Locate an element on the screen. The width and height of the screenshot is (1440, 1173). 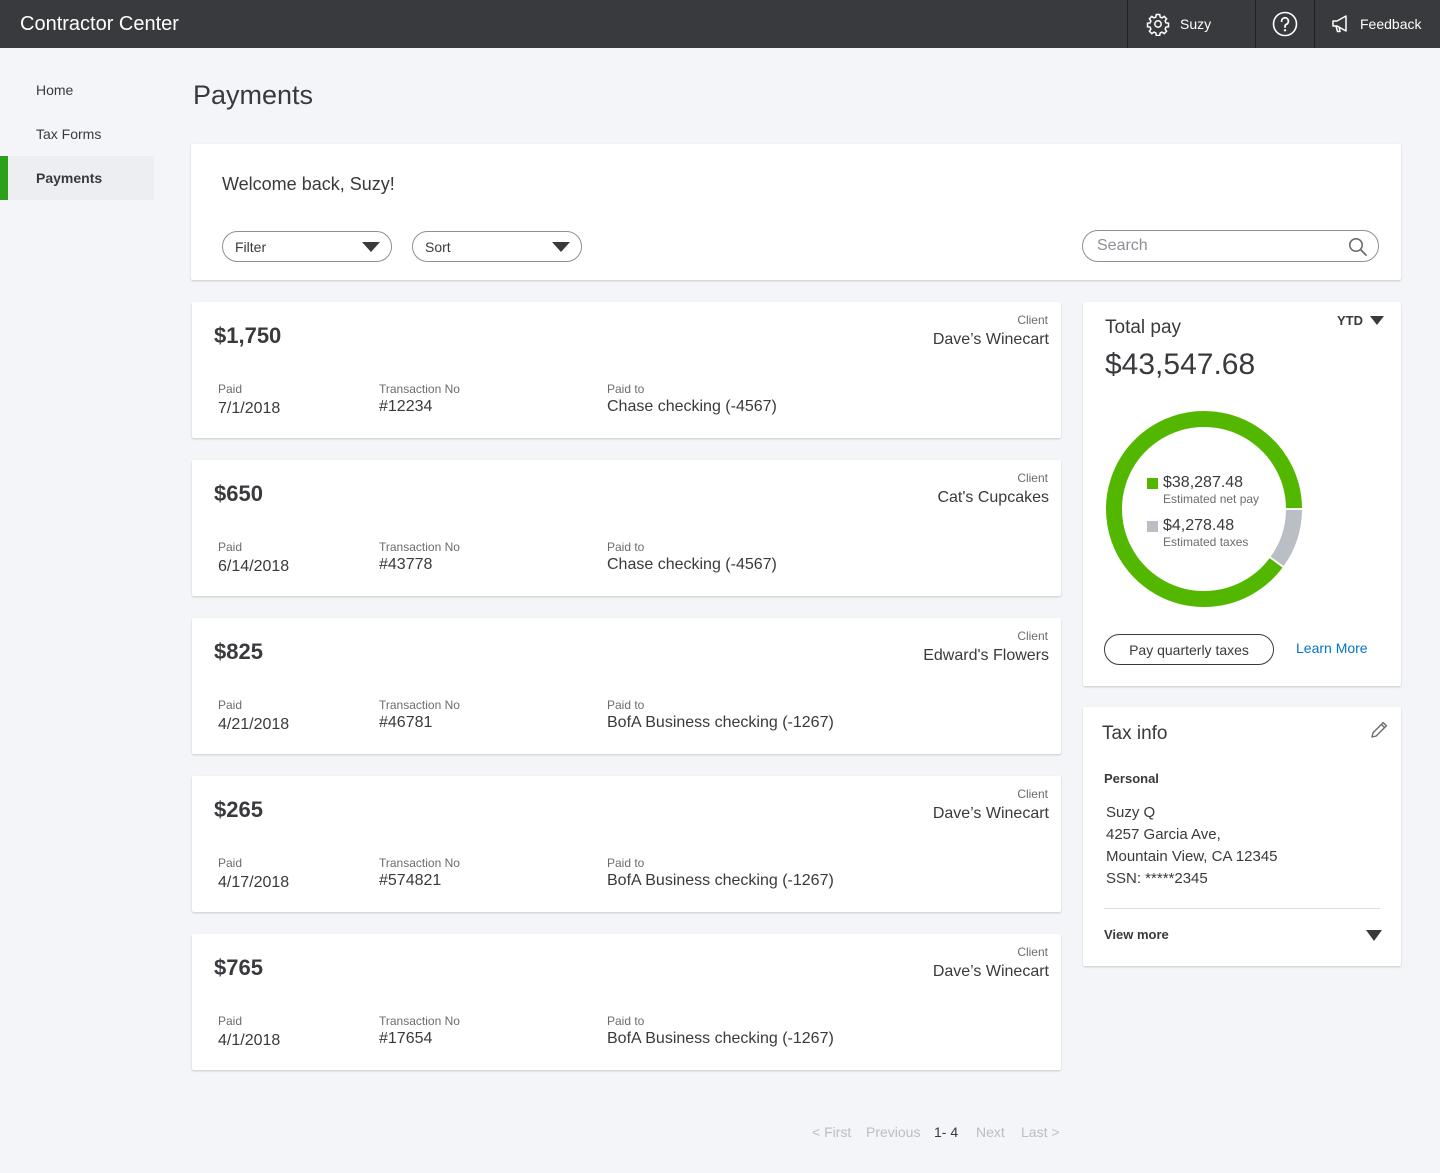
paid-date: 6/14/2018 is located at coordinates (254, 566).